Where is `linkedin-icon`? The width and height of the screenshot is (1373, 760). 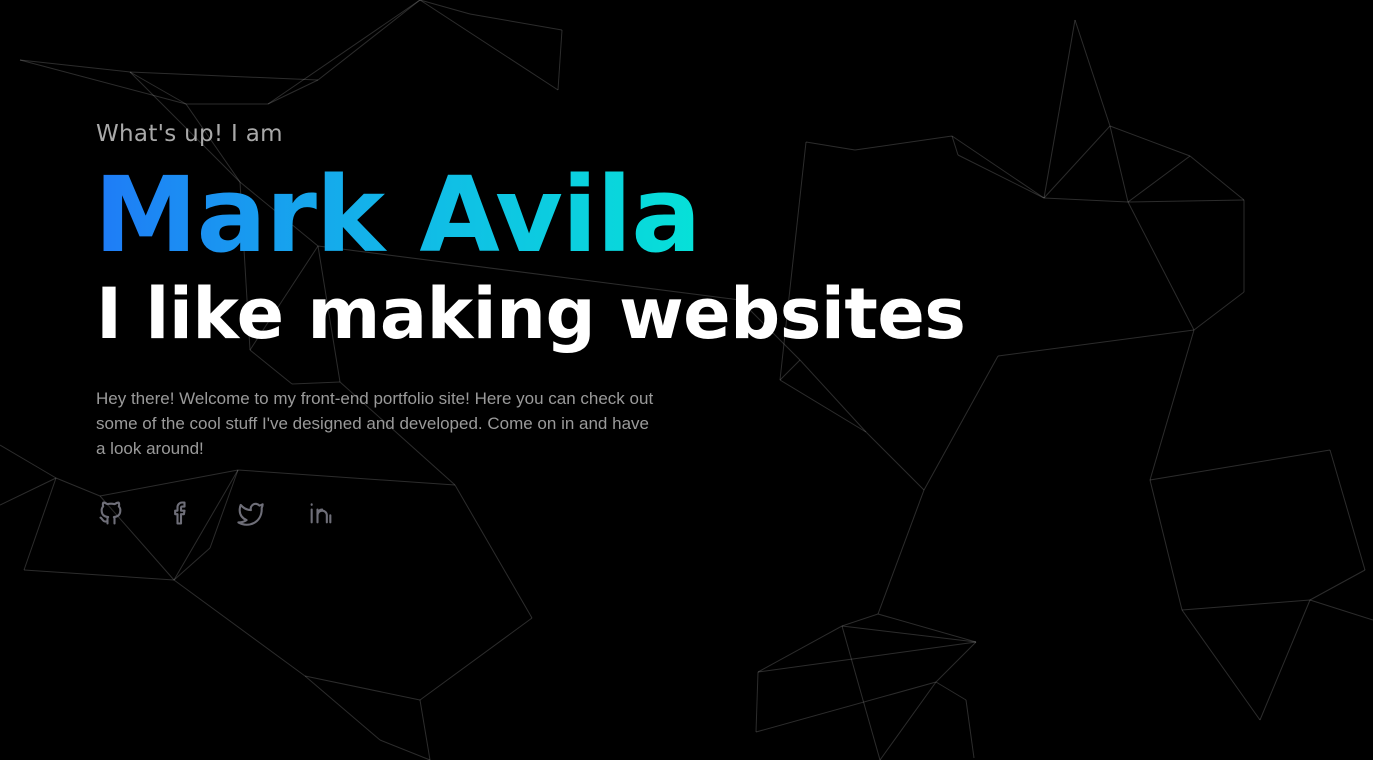 linkedin-icon is located at coordinates (321, 513).